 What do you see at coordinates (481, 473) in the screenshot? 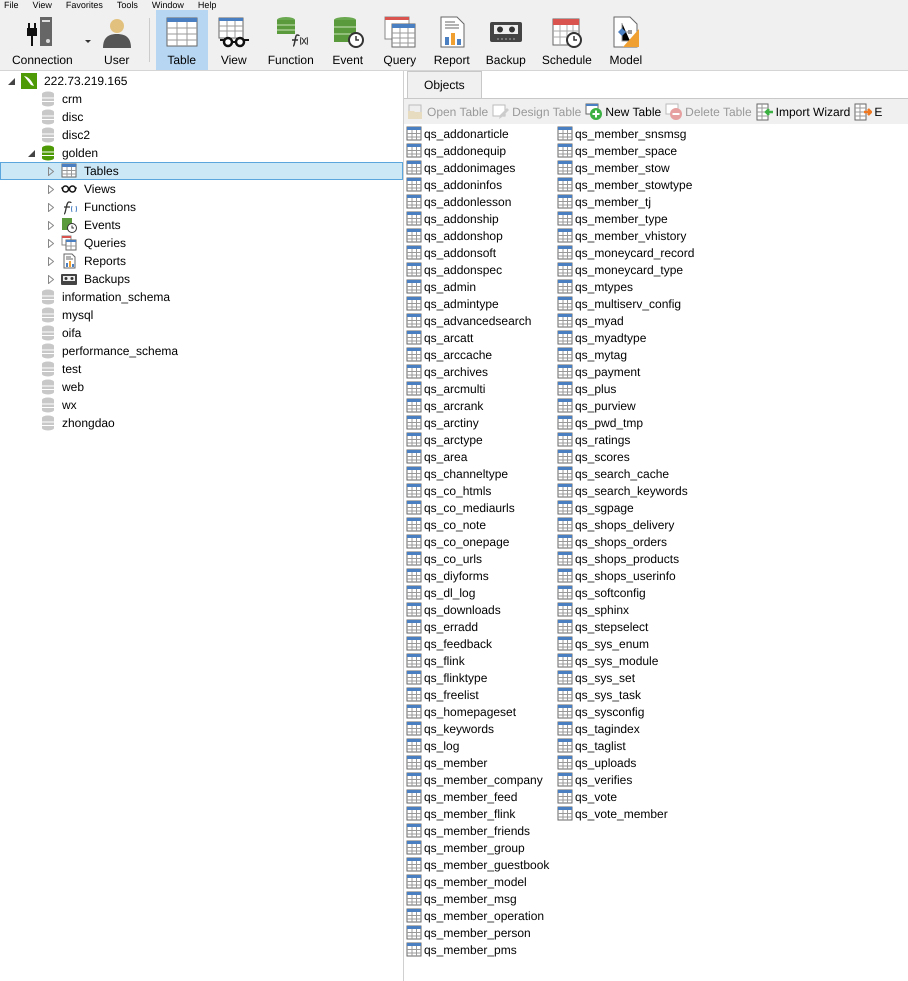
I see `table-item: qs_channeltype` at bounding box center [481, 473].